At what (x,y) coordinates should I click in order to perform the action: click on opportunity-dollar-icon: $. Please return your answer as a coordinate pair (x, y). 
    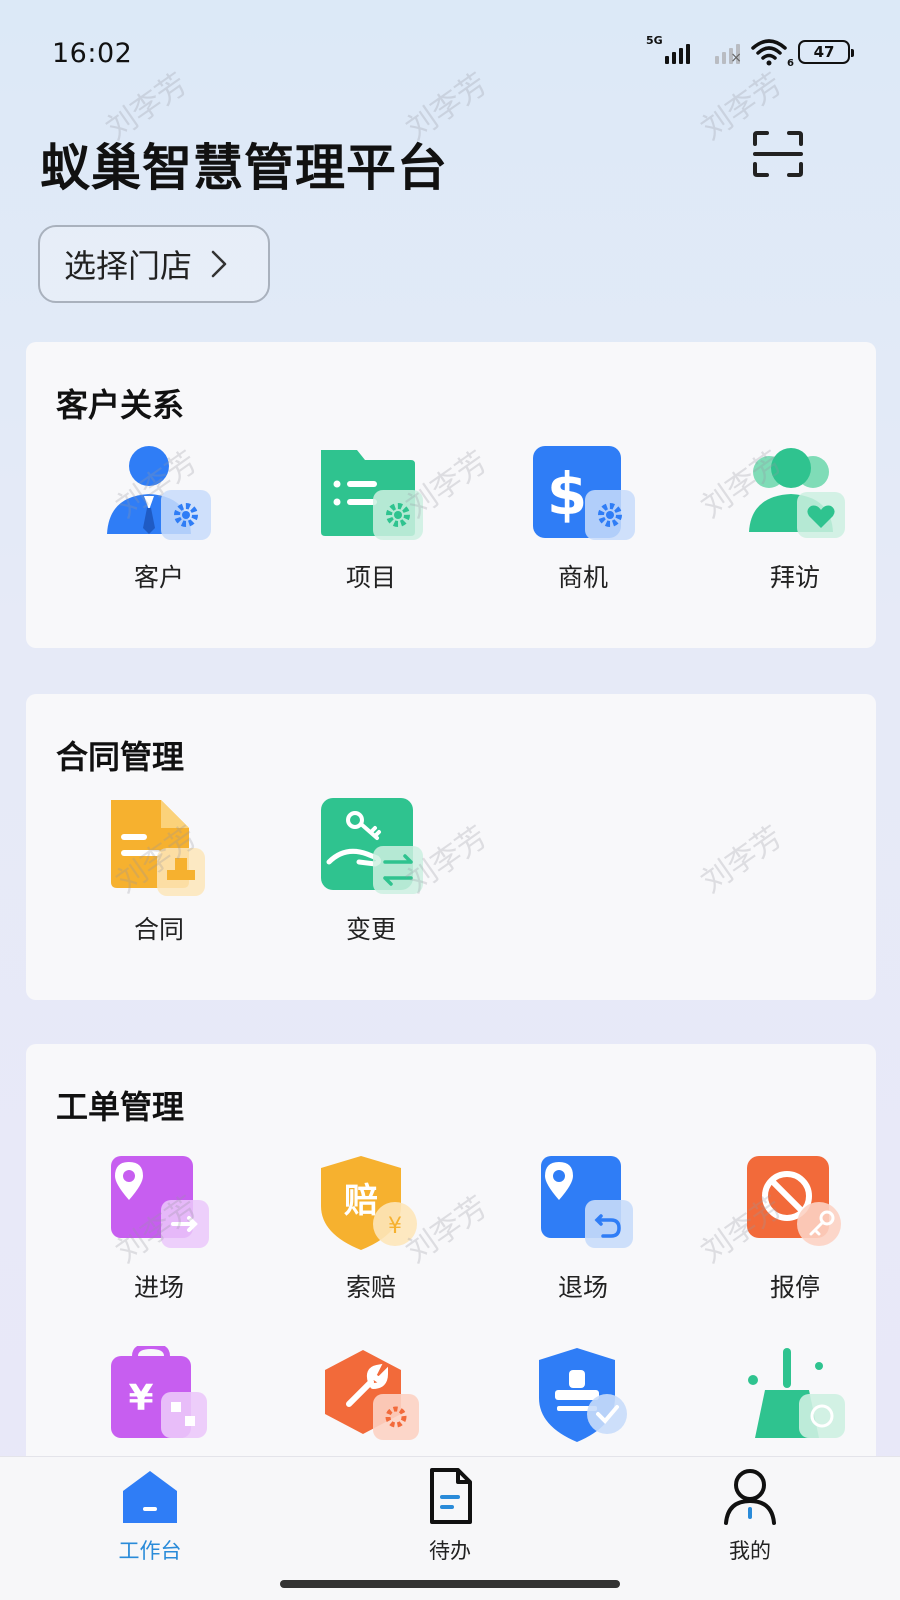
    Looking at the image, I should click on (583, 498).